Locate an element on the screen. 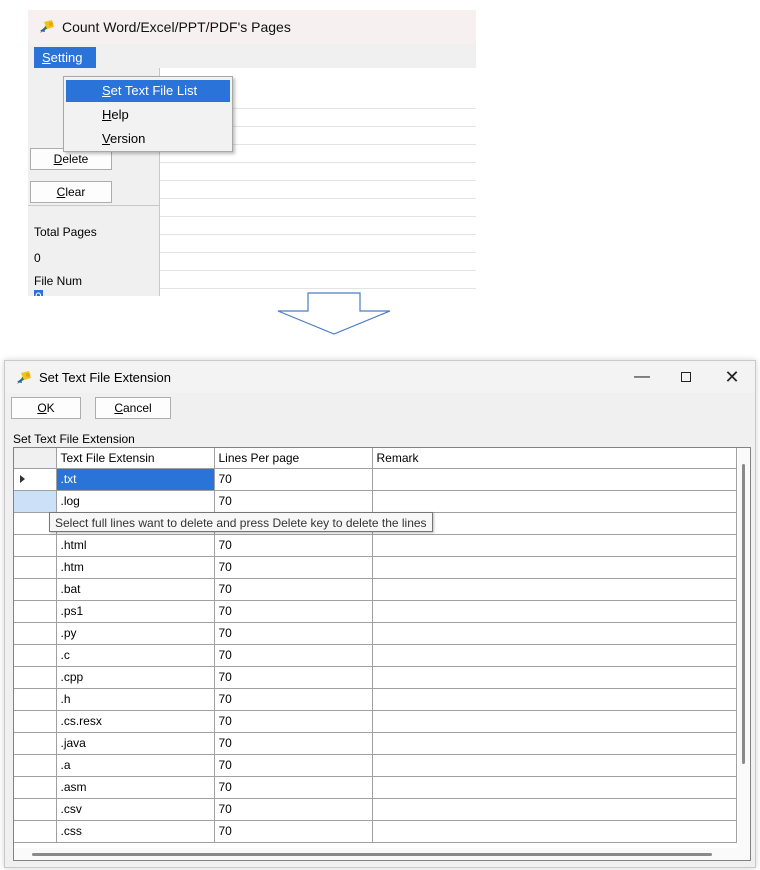 Image resolution: width=760 pixels, height=870 pixels. table-row: .log 70 is located at coordinates (375, 501).